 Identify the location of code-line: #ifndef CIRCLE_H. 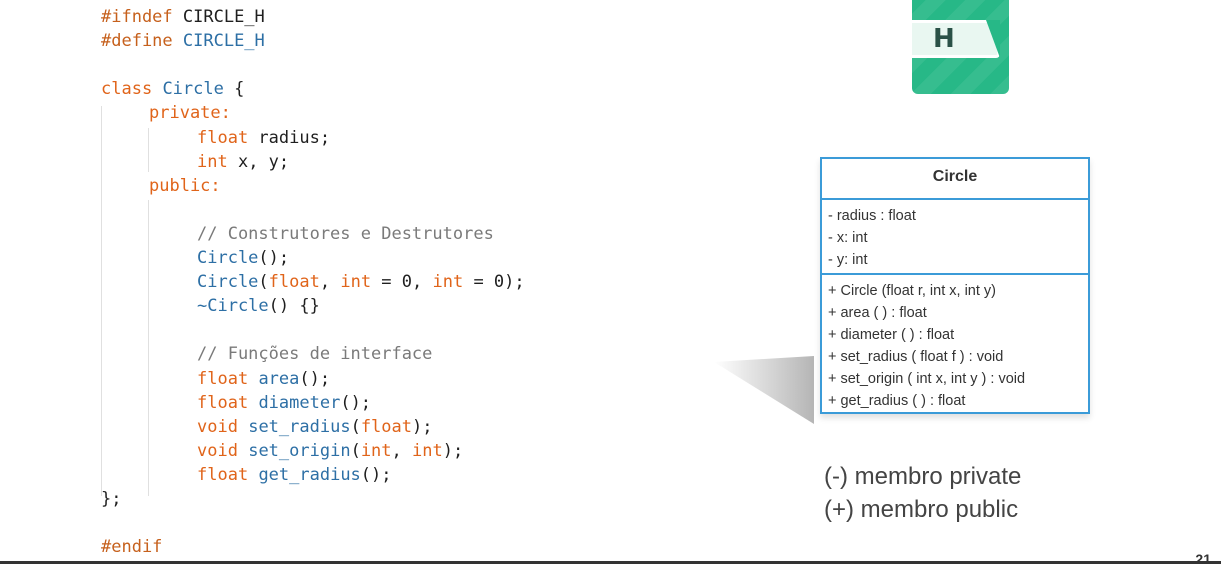
(183, 17).